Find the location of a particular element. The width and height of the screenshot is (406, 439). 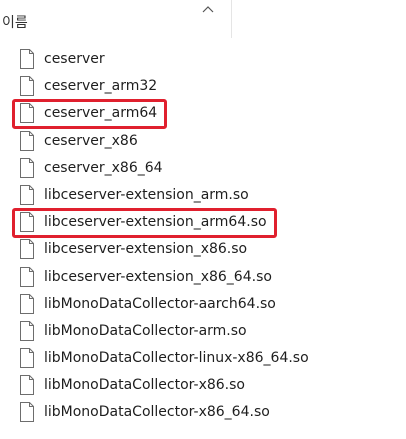

file-name: ceserver_x86_64 is located at coordinates (103, 167).